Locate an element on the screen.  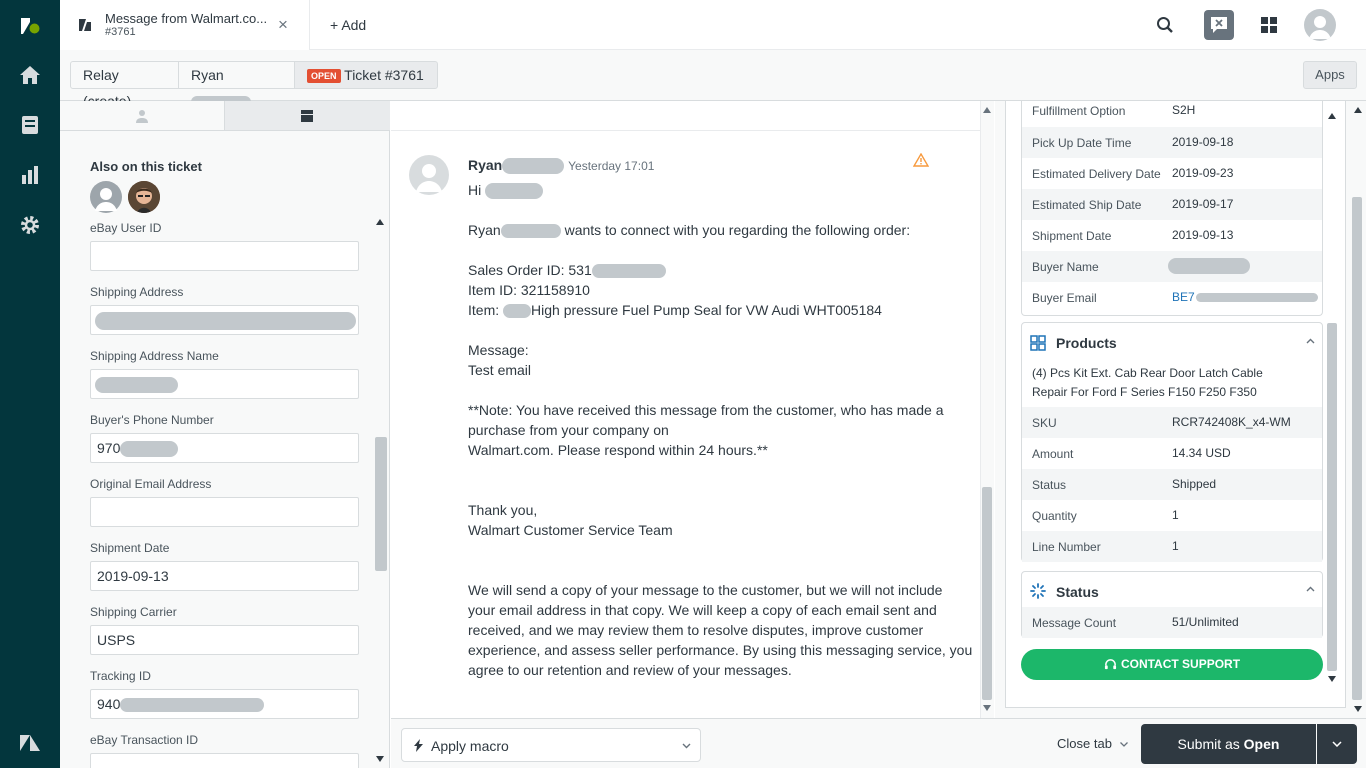
user-tab is located at coordinates (142, 116).